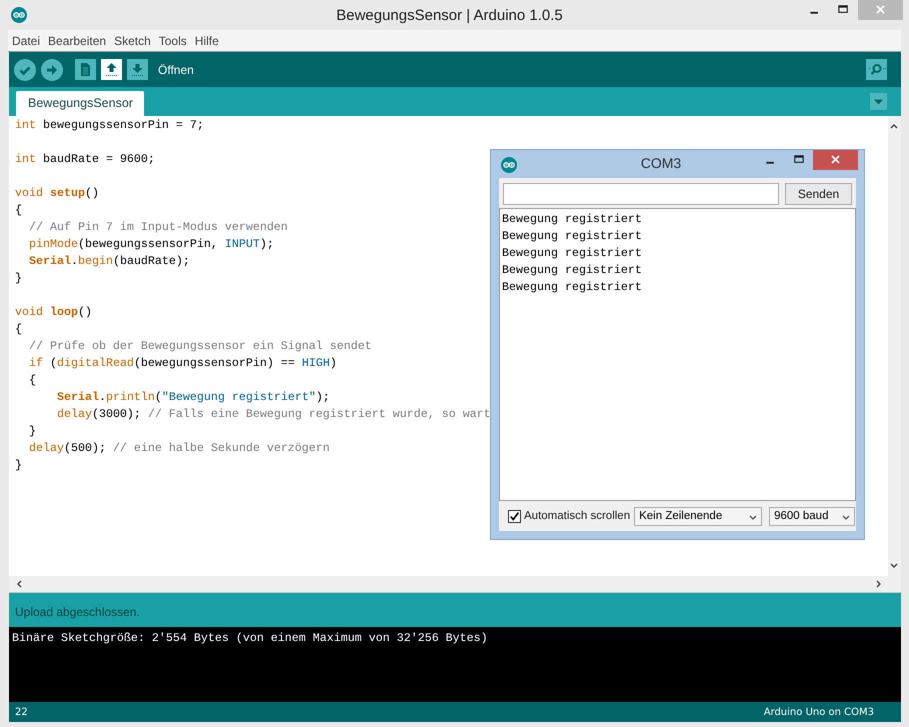  I want to click on close-icon, so click(835, 160).